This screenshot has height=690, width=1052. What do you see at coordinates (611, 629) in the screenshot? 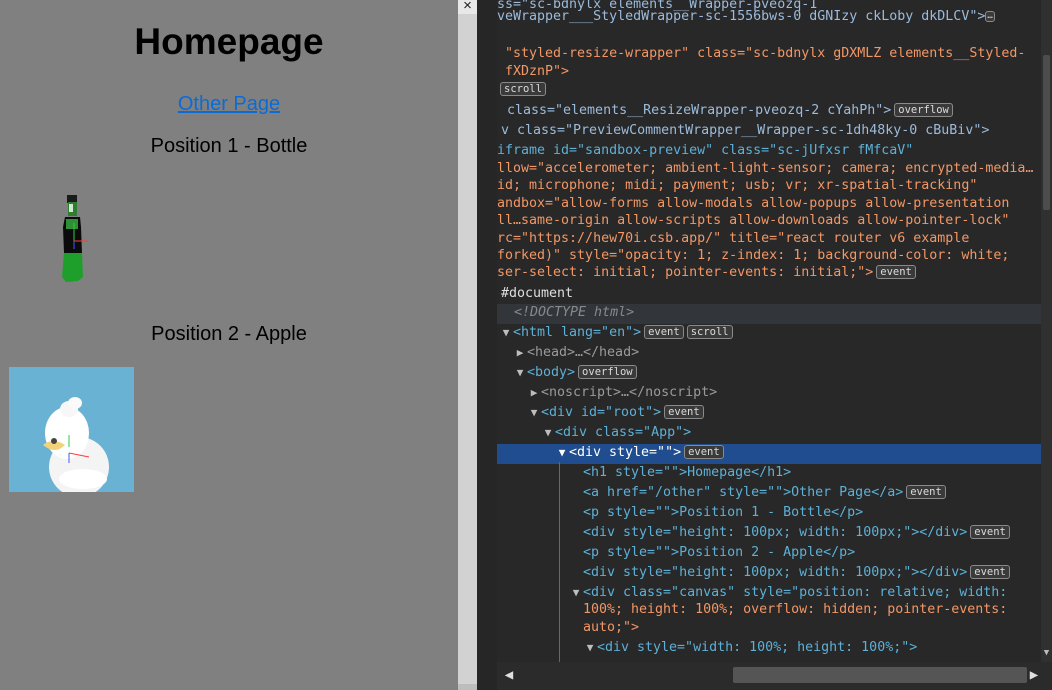
I see `dom-line: auto;">` at bounding box center [611, 629].